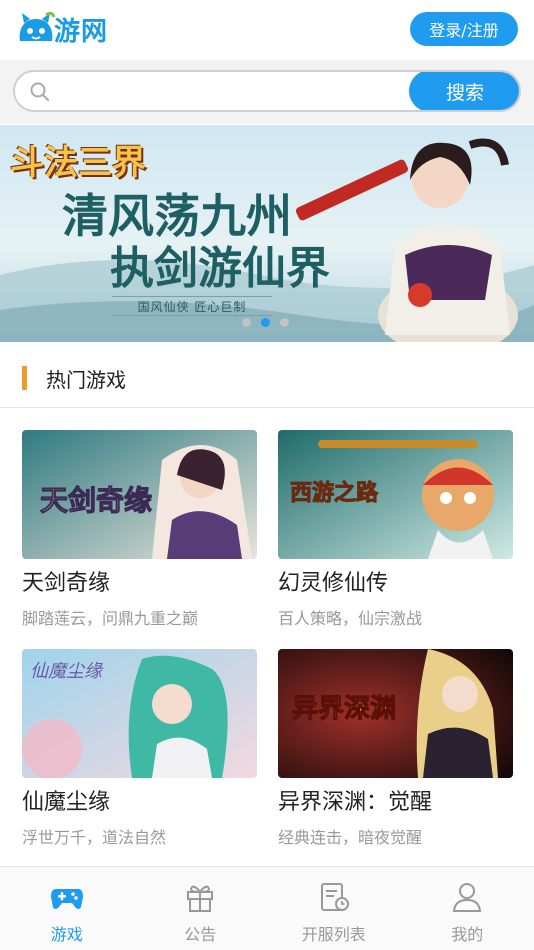  What do you see at coordinates (350, 618) in the screenshot?
I see `game-description: 百人策略，仙宗激战` at bounding box center [350, 618].